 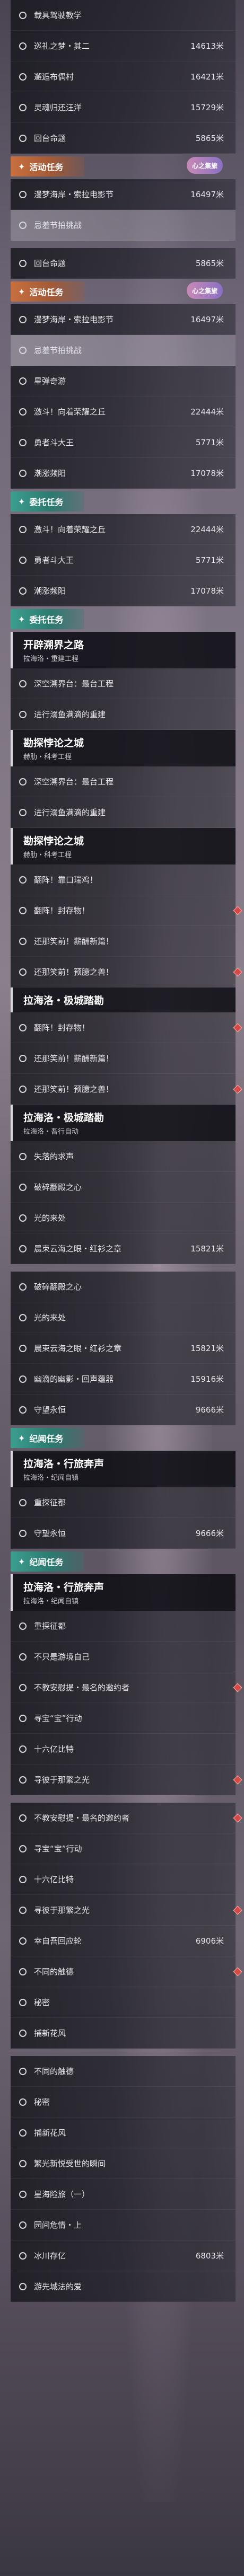 I want to click on quest-list-item: 冰川存亿 6803米, so click(x=124, y=2255).